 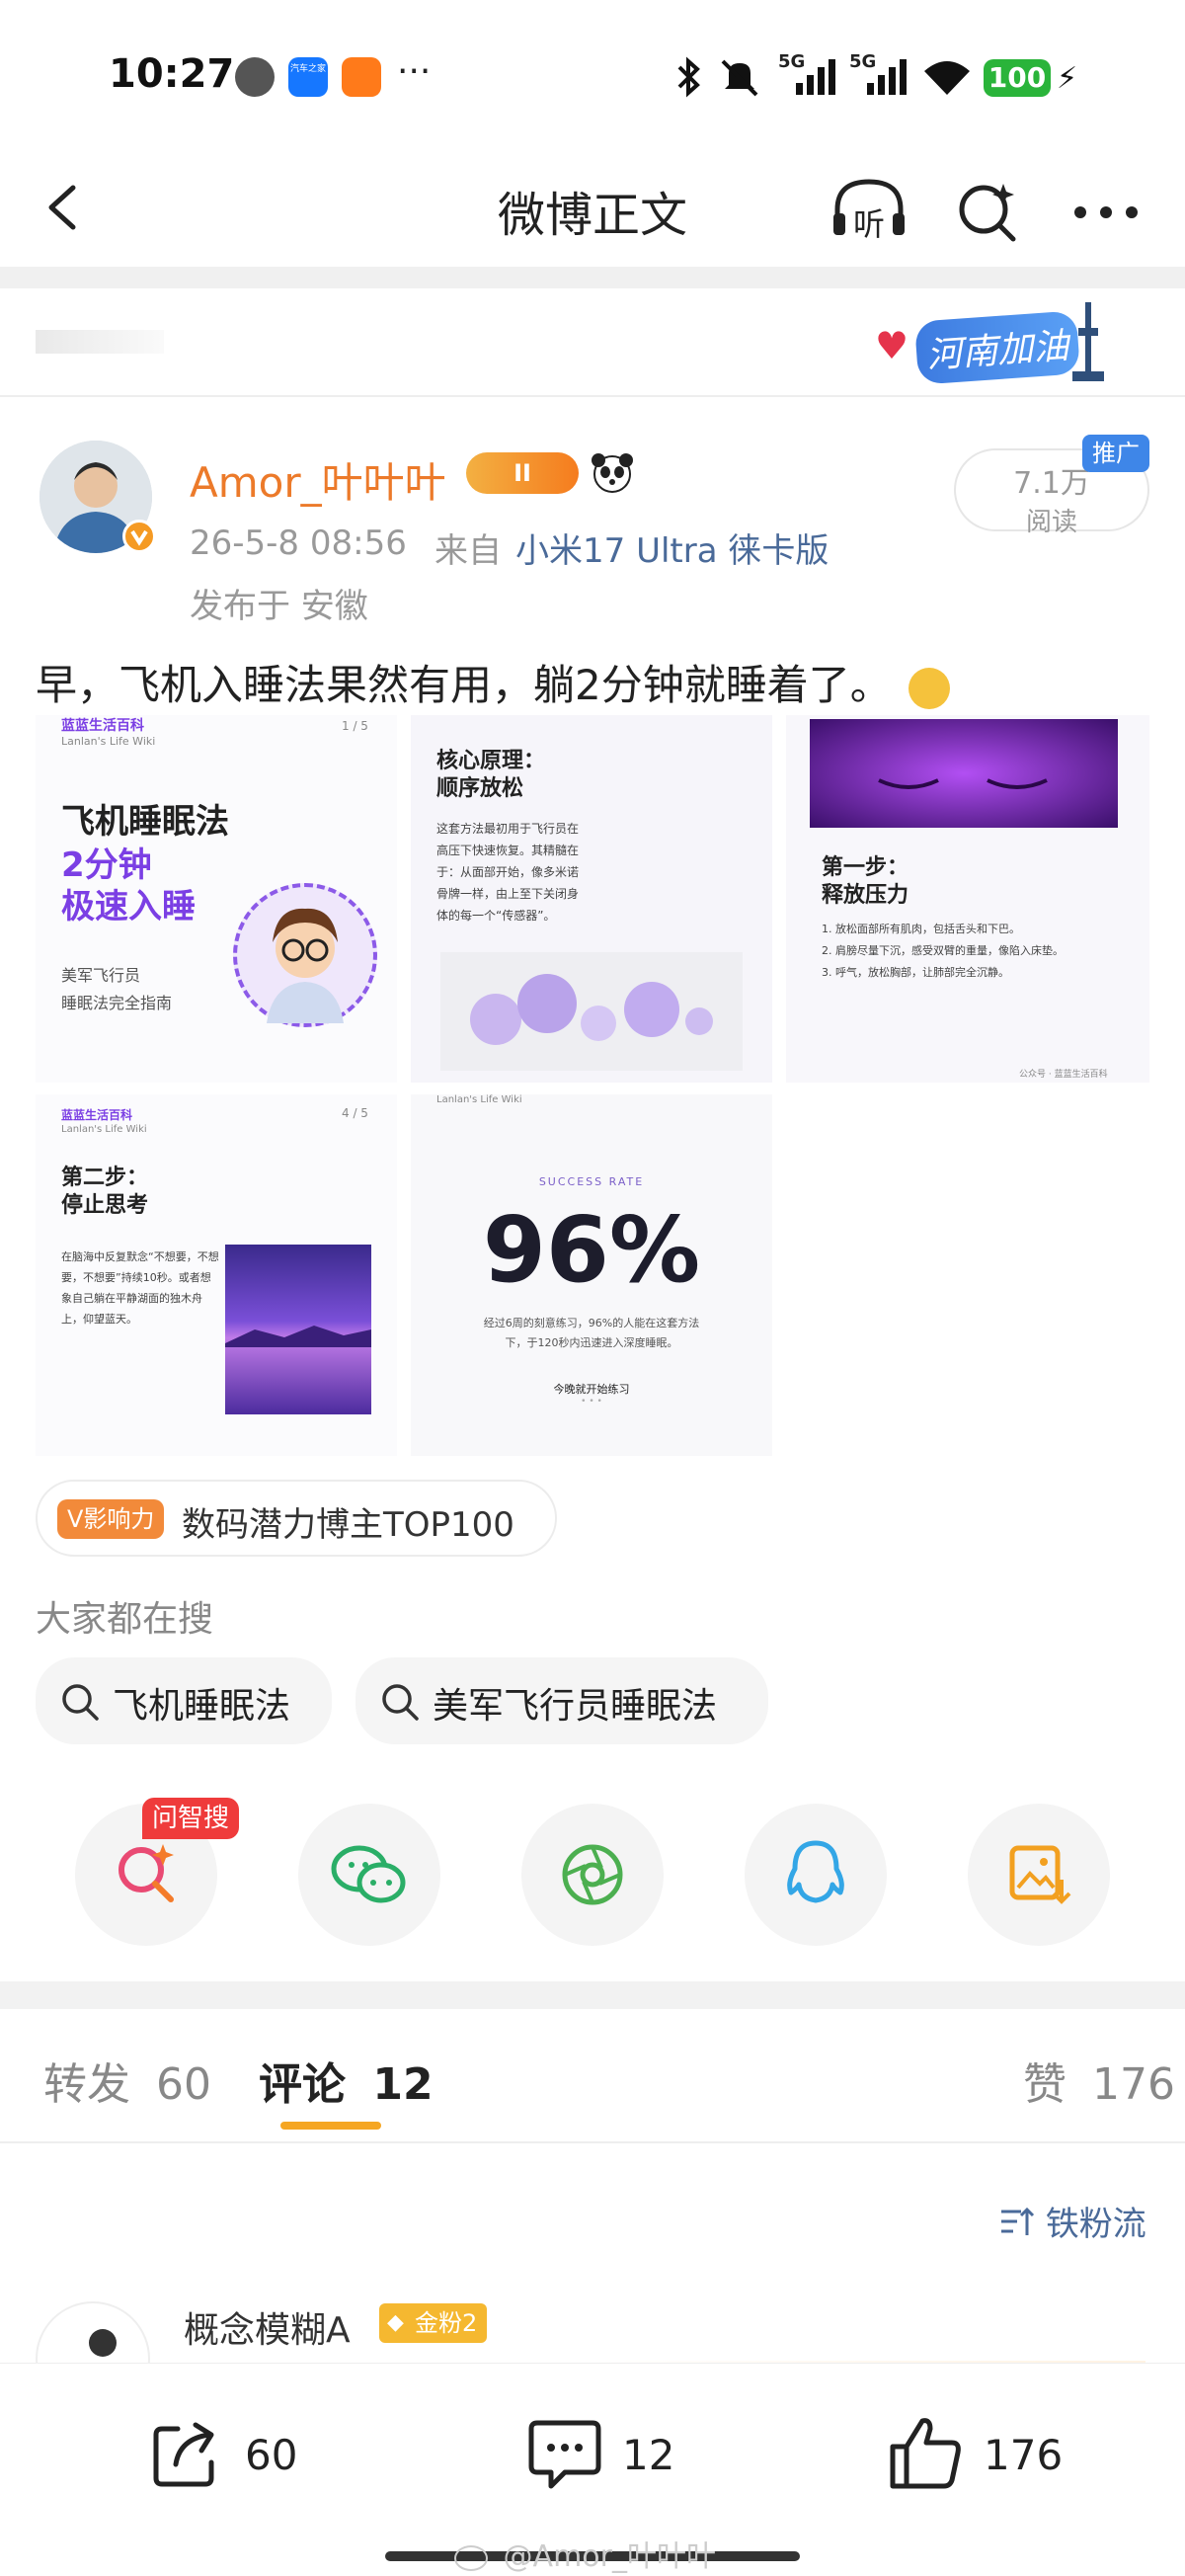 I want to click on share-icon, so click(x=184, y=2454).